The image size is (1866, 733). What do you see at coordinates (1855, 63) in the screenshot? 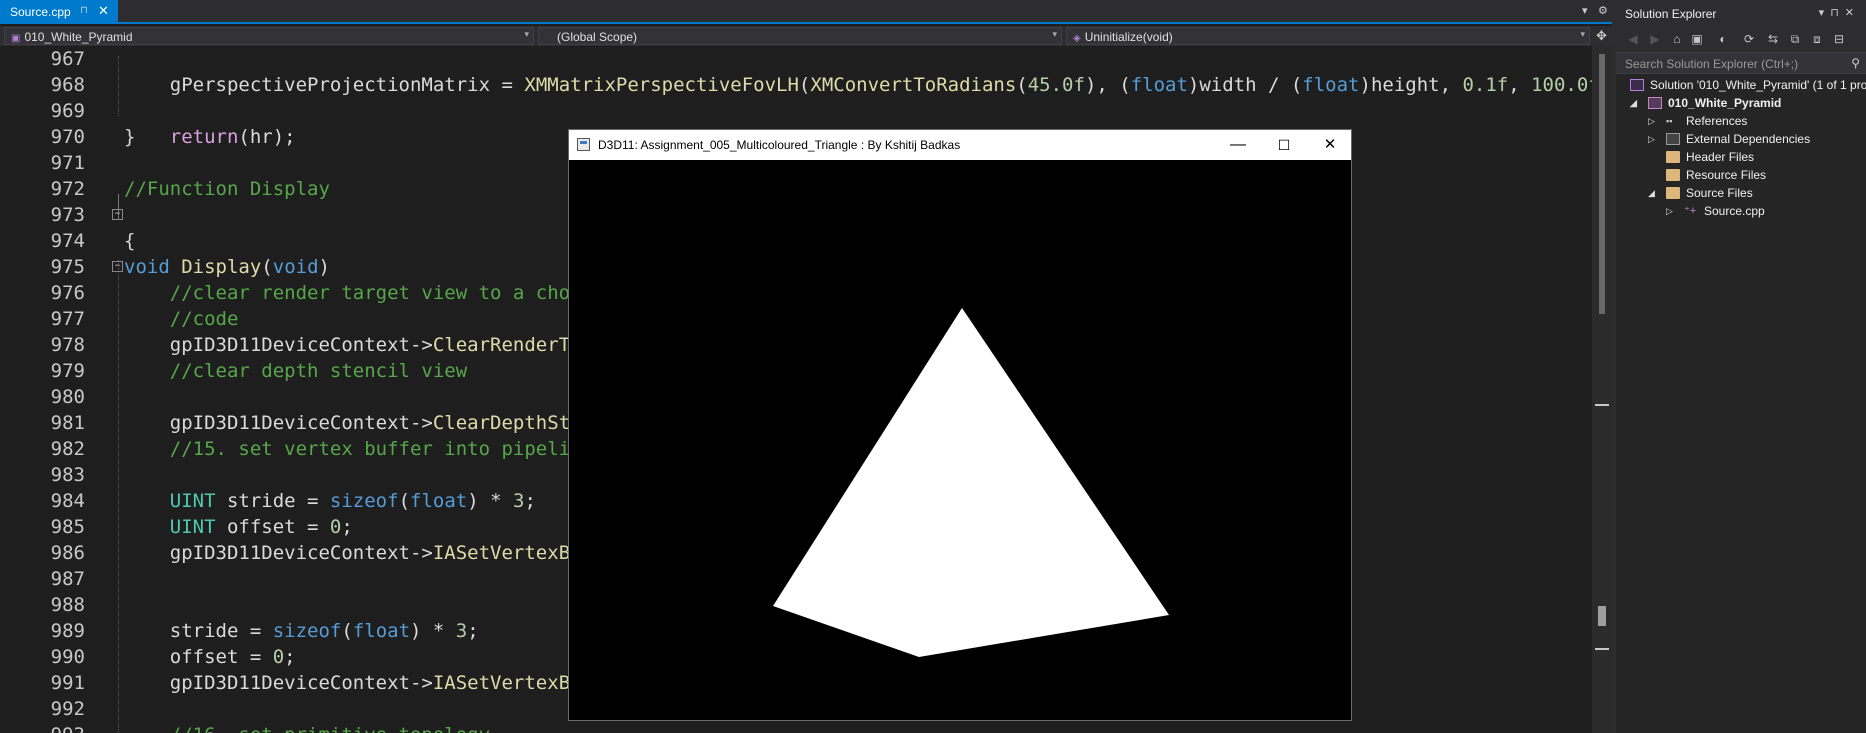
I see `search-icon: ⚲` at bounding box center [1855, 63].